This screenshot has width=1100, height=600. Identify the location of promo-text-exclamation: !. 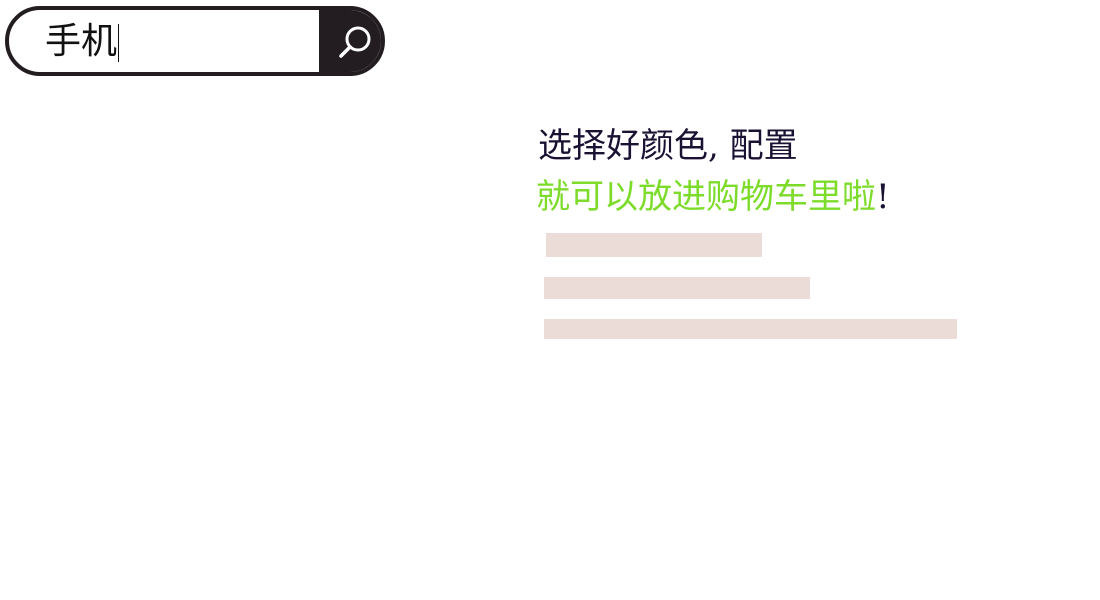
(883, 197).